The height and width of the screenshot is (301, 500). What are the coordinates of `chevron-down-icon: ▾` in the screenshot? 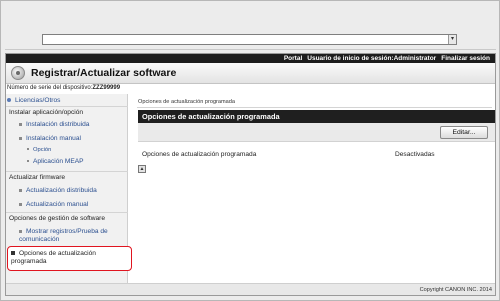 It's located at (452, 39).